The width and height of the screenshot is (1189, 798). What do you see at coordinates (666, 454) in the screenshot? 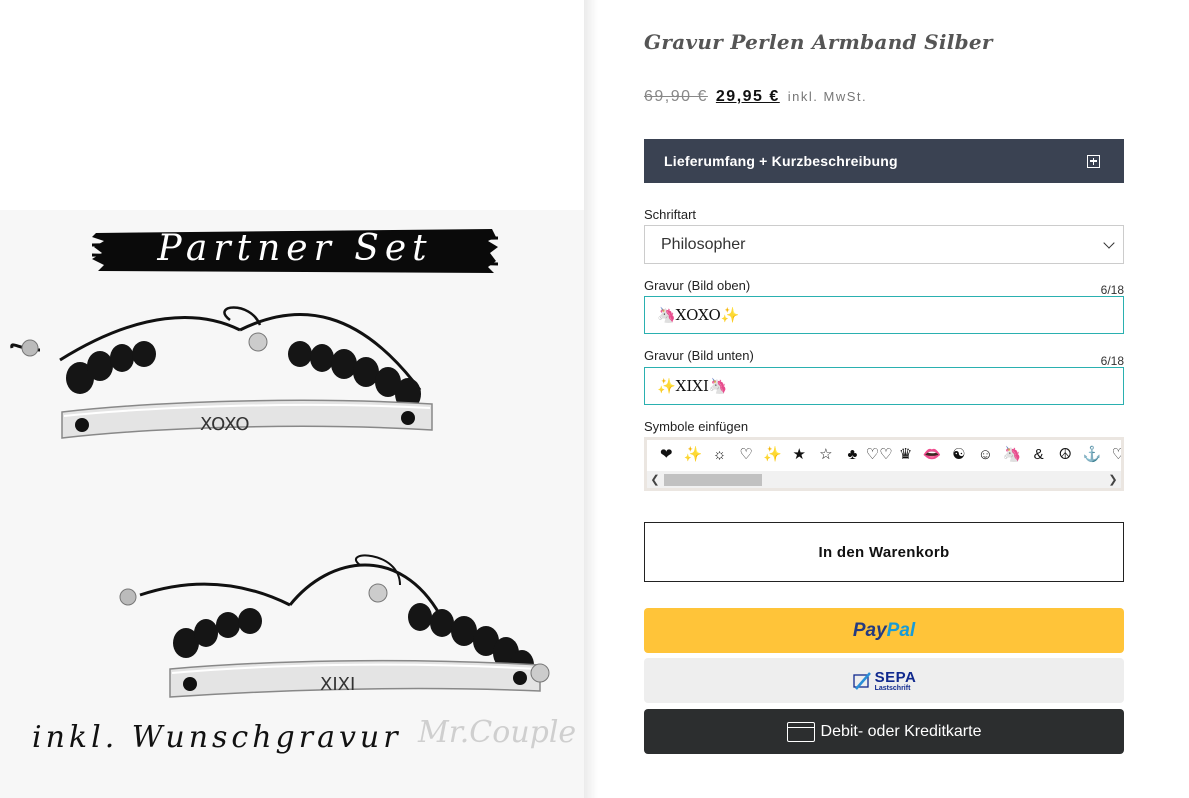
I see `symbol-item: ❤` at bounding box center [666, 454].